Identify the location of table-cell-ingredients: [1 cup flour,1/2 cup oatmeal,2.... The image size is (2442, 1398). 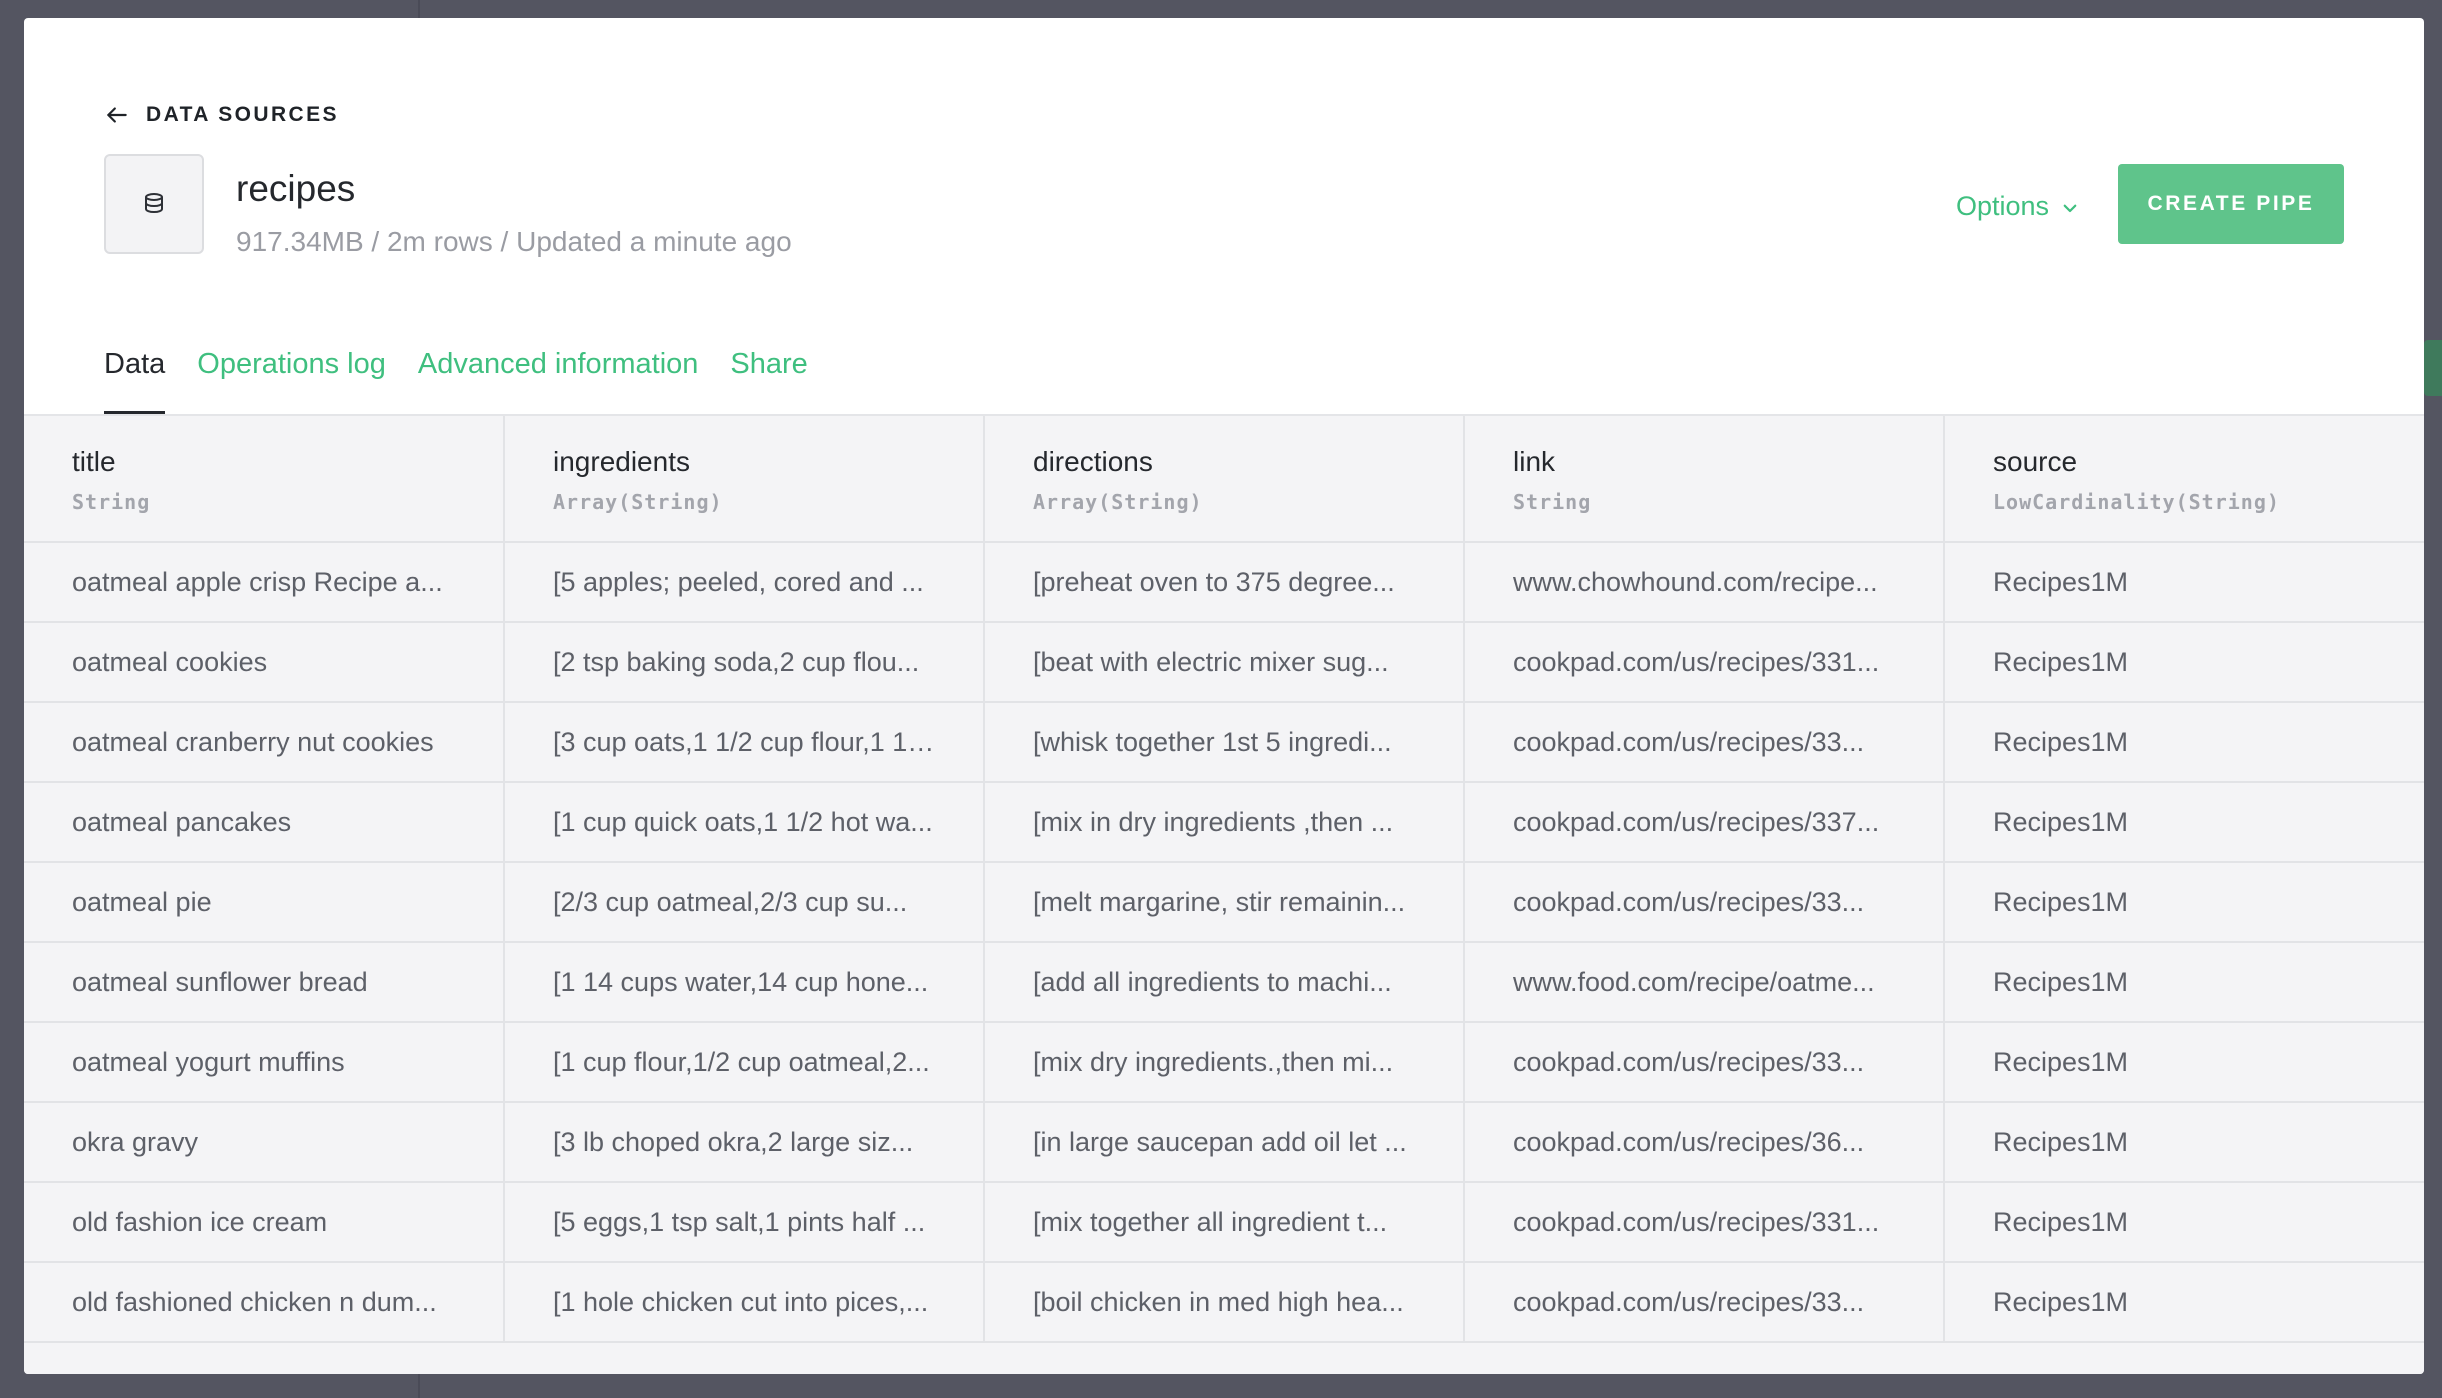
(744, 1062).